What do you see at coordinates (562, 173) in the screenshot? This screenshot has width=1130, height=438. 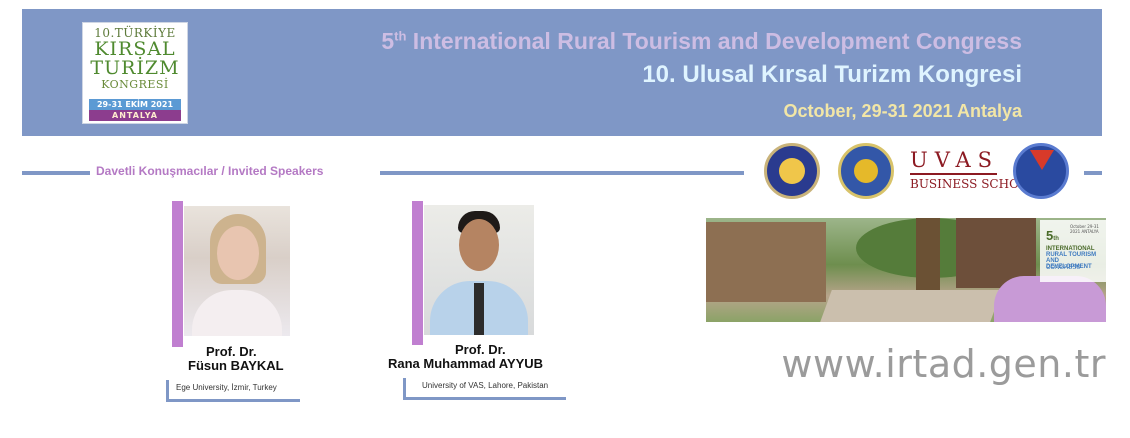 I see `divider-middle` at bounding box center [562, 173].